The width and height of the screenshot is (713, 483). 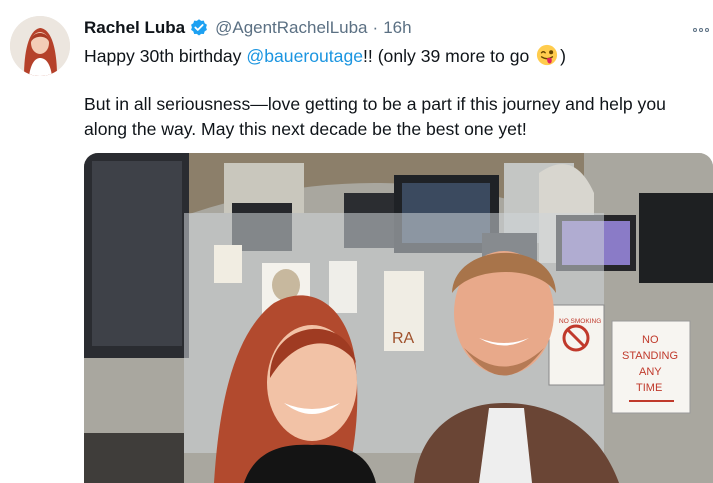 I want to click on more-options-icon, so click(x=703, y=30).